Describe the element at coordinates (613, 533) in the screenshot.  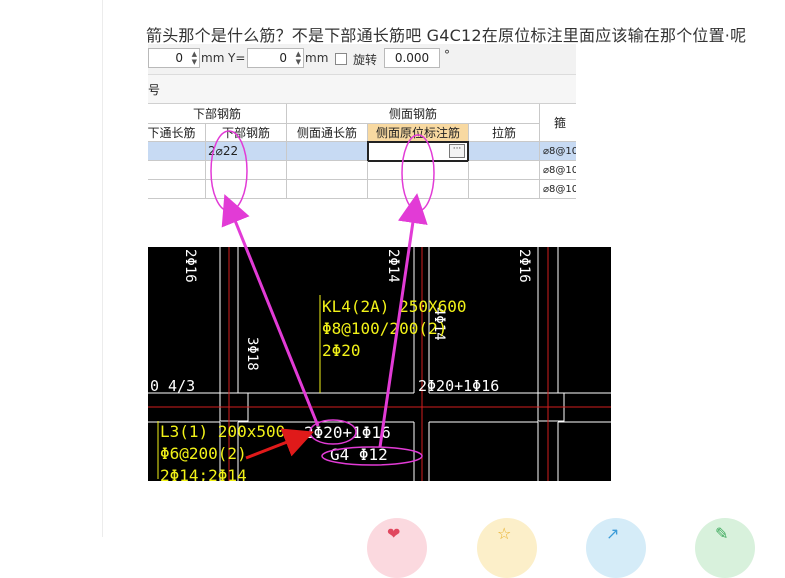
I see `share-icon: ↗` at that location.